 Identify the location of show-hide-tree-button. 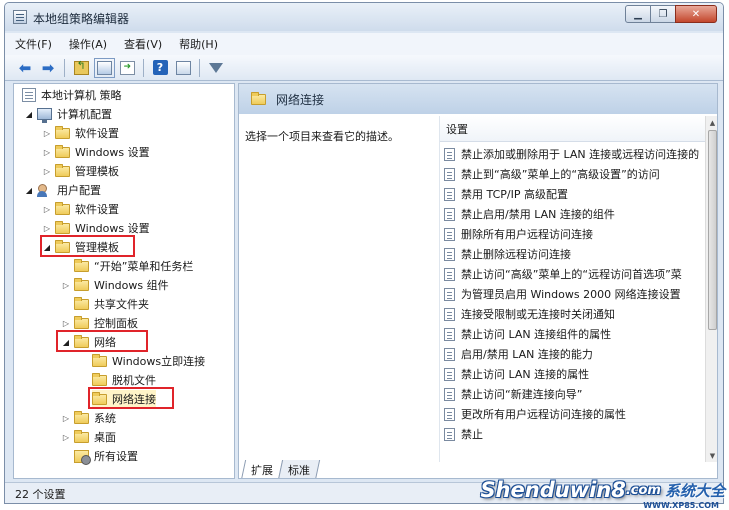
(104, 67).